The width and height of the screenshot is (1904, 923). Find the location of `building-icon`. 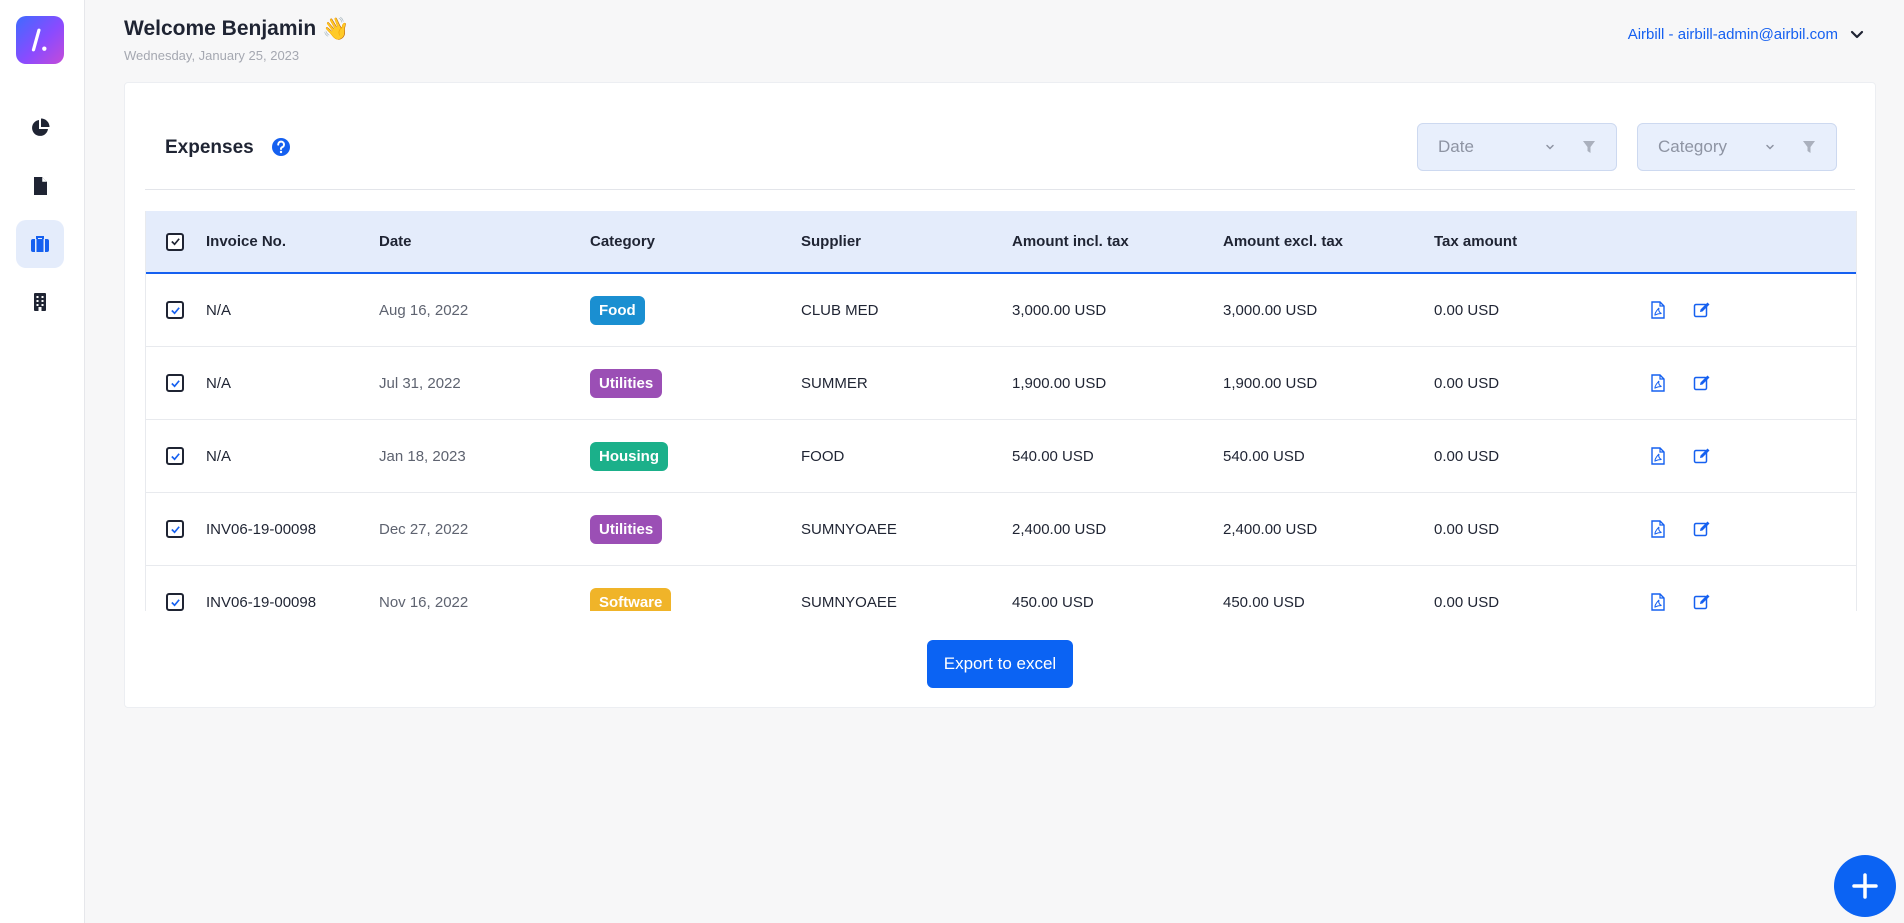

building-icon is located at coordinates (40, 302).